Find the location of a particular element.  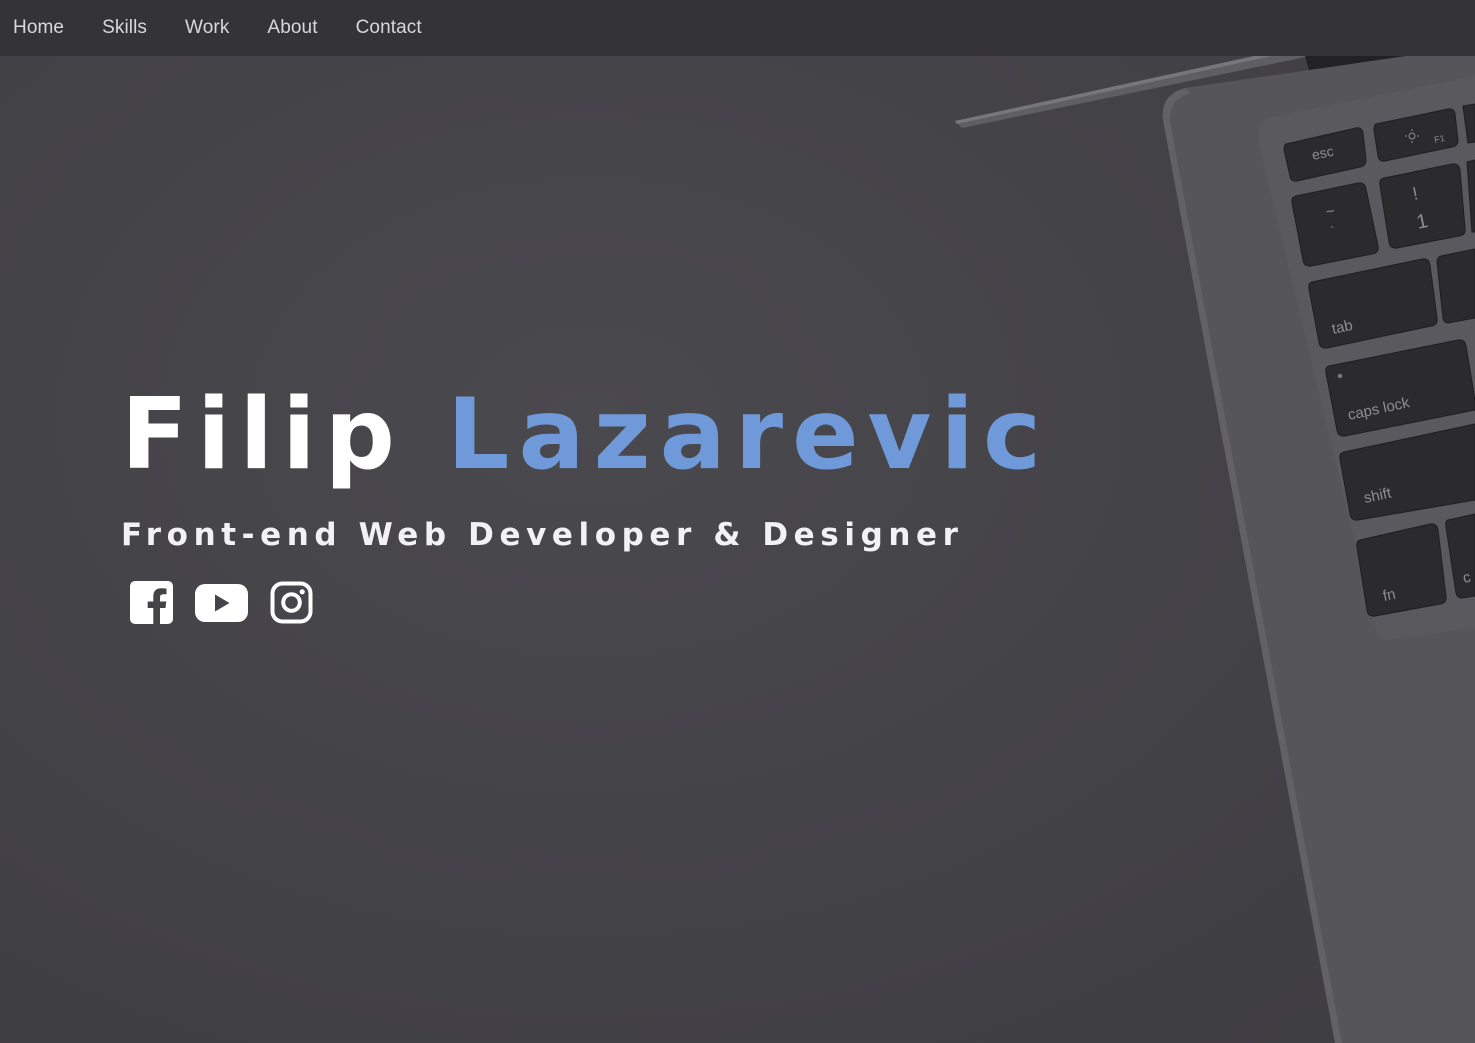

youtube-icon is located at coordinates (221, 602).